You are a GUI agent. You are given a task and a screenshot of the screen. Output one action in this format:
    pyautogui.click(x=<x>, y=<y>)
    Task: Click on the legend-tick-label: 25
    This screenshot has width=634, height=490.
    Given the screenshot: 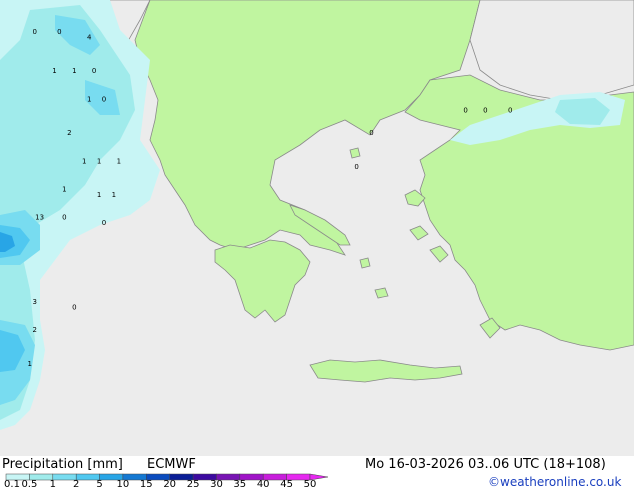 What is the action you would take?
    pyautogui.click(x=193, y=484)
    